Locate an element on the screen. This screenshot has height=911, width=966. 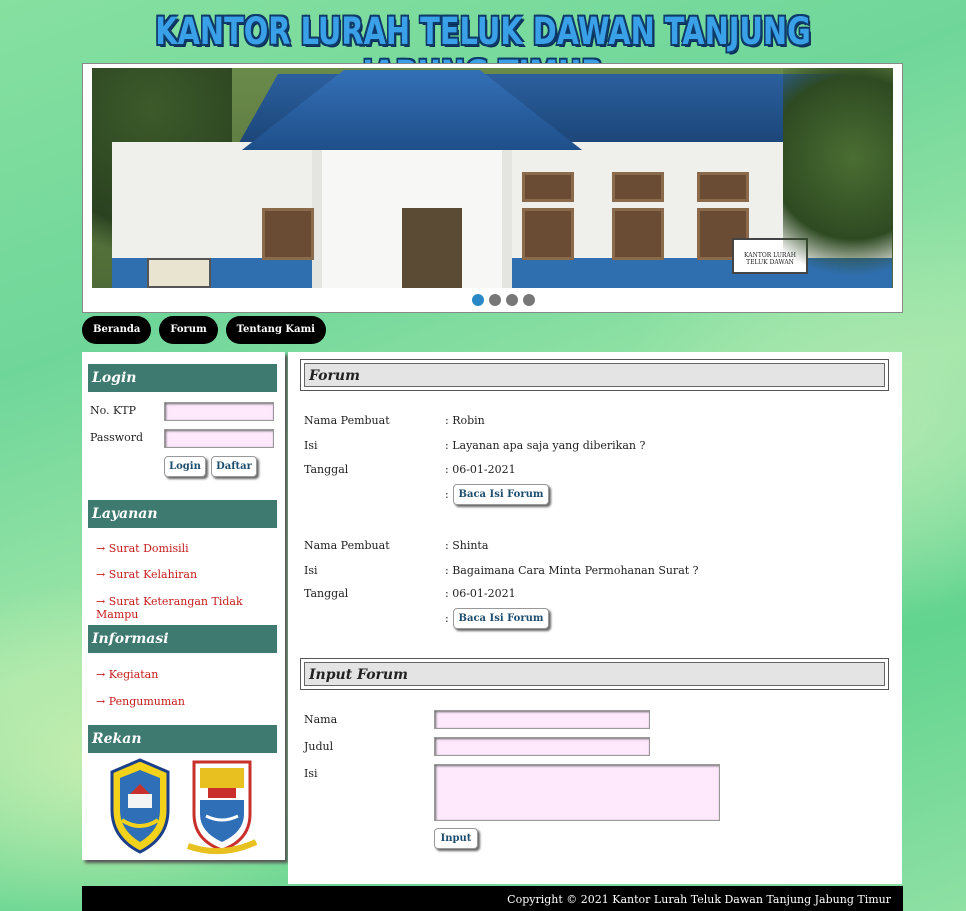
slider-dots is located at coordinates (503, 300).